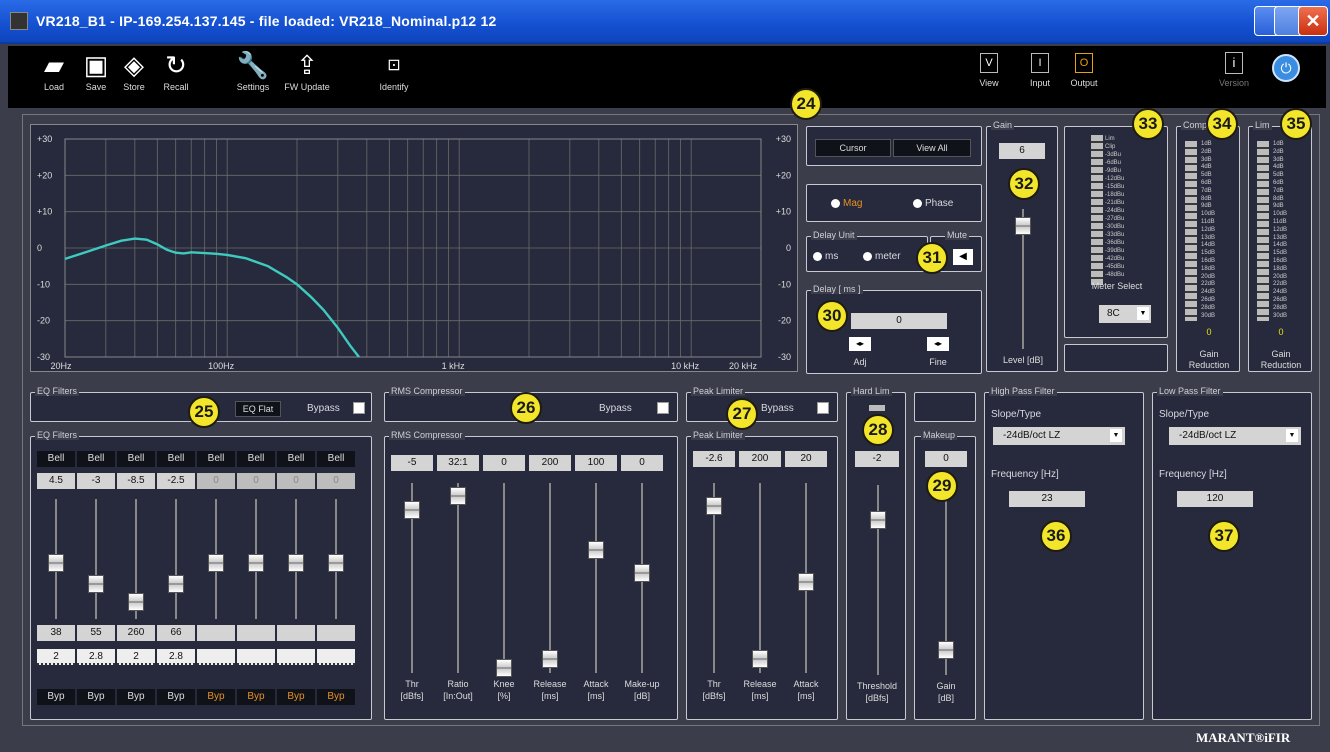 The image size is (1330, 752). What do you see at coordinates (1234, 68) in the screenshot?
I see `version-button: i Version` at bounding box center [1234, 68].